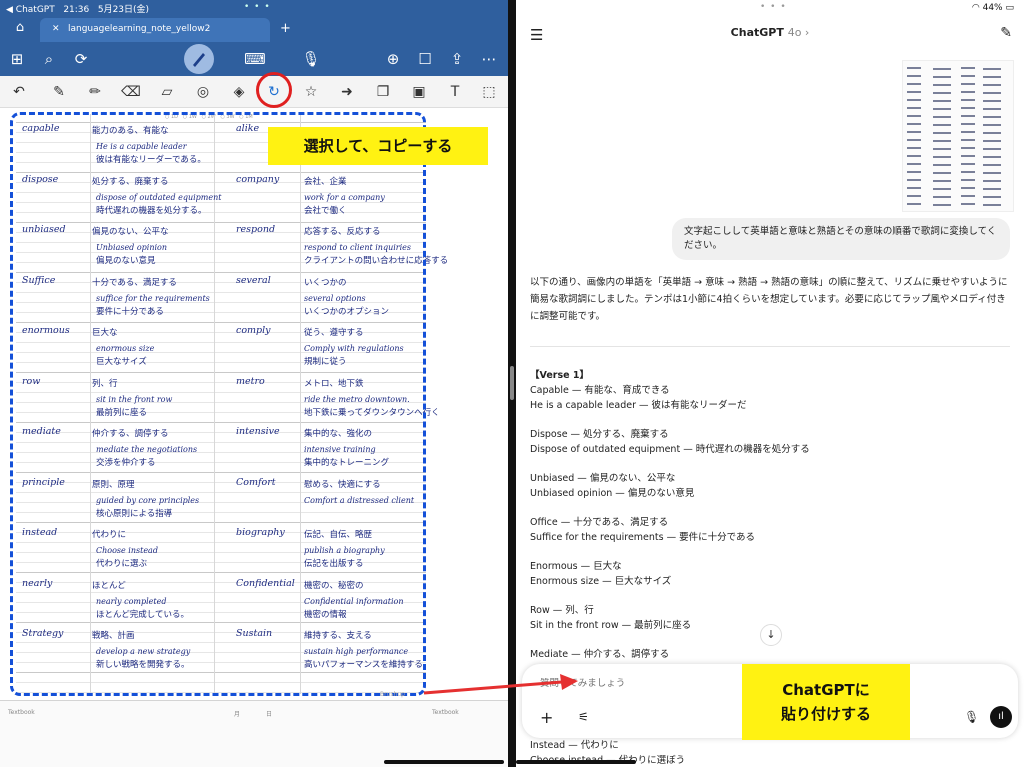  I want to click on tools-icon: ⚟, so click(583, 717).